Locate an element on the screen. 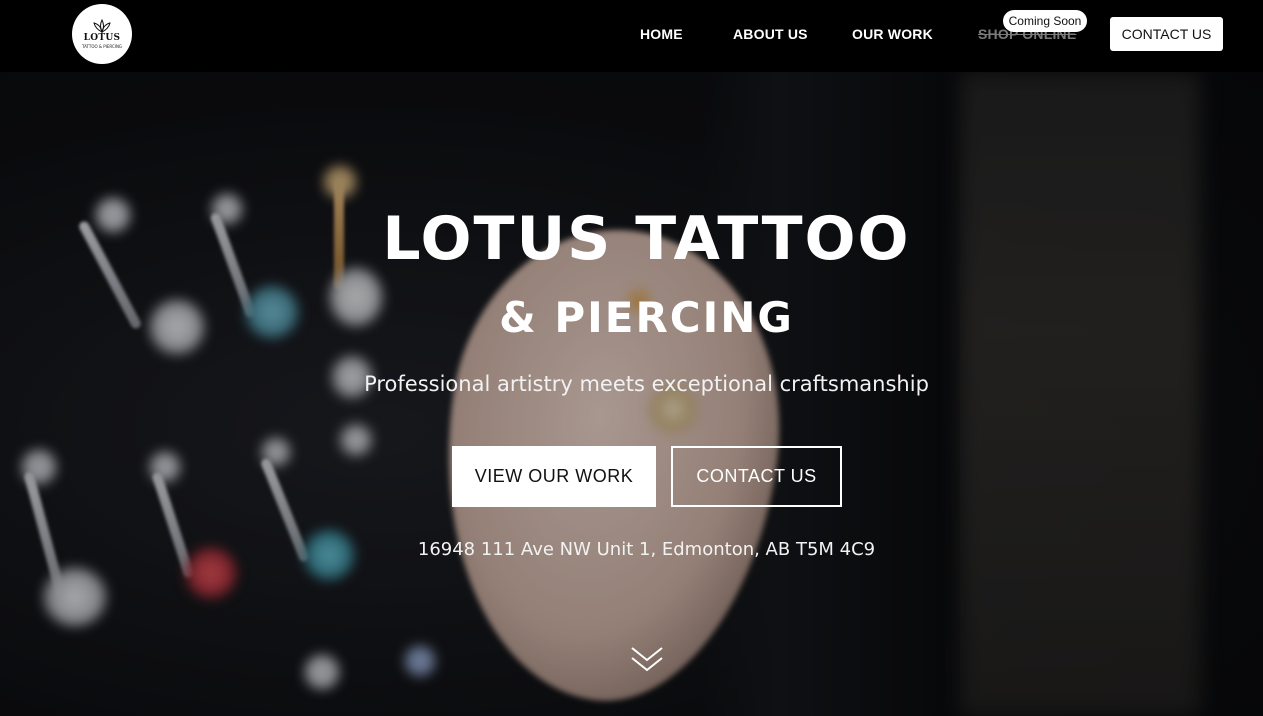 The image size is (1263, 716). coming-soon-badge: Coming Soon is located at coordinates (1045, 21).